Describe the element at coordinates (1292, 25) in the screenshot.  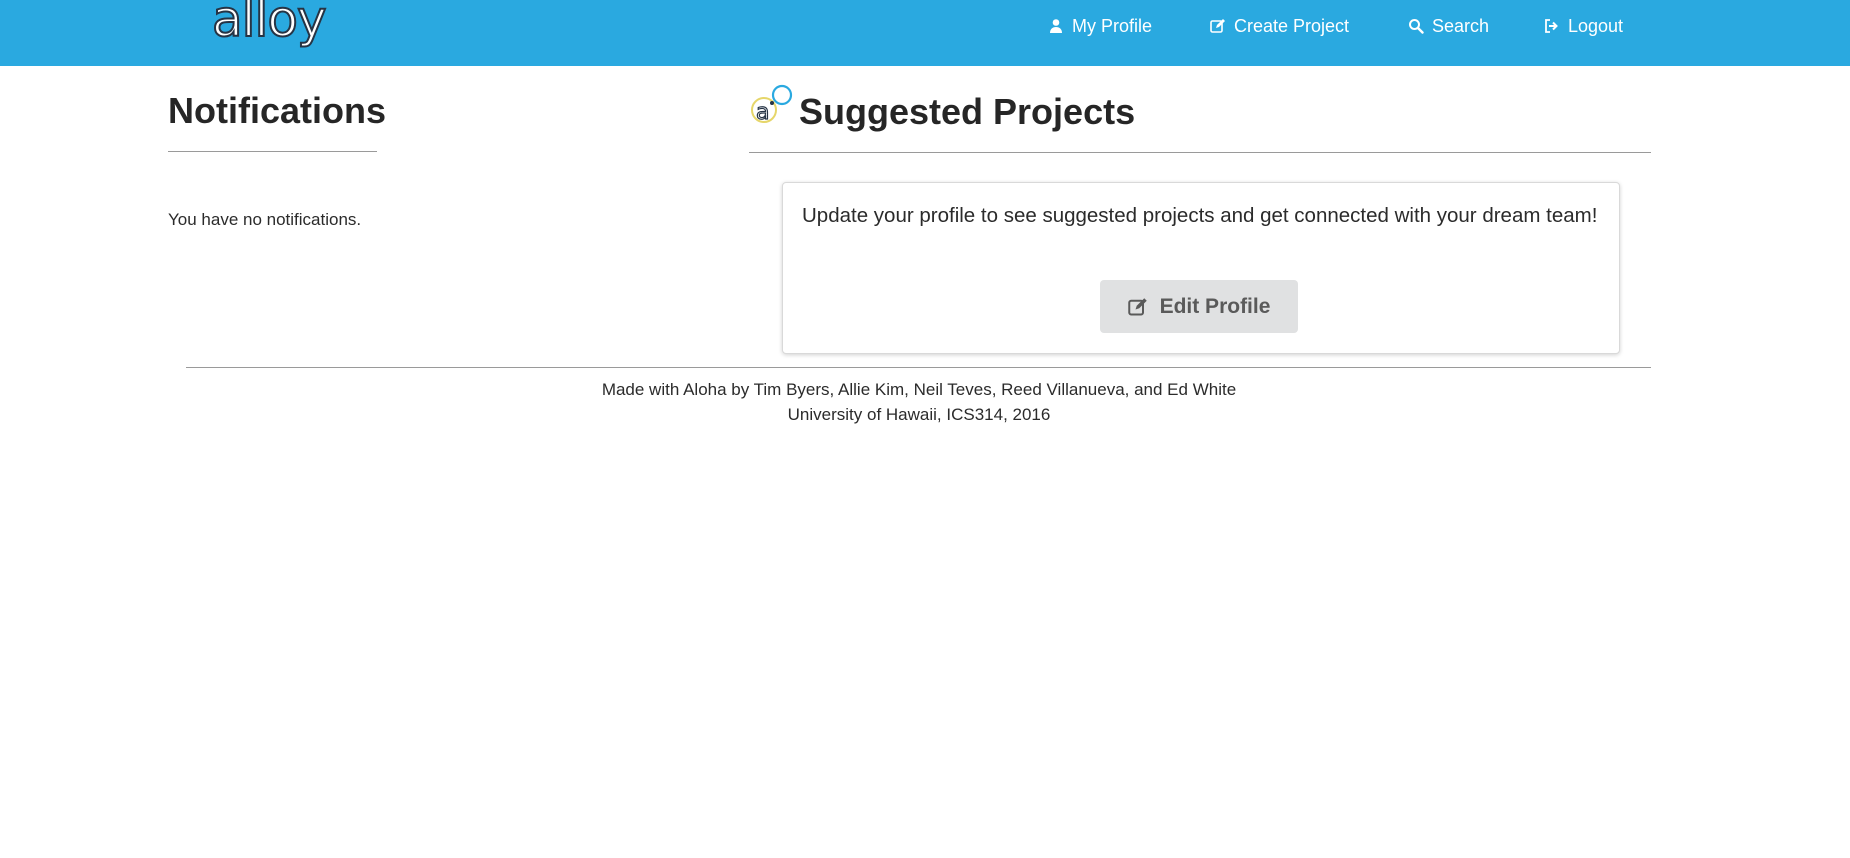
I see `nav-create-project-label: Create Project` at that location.